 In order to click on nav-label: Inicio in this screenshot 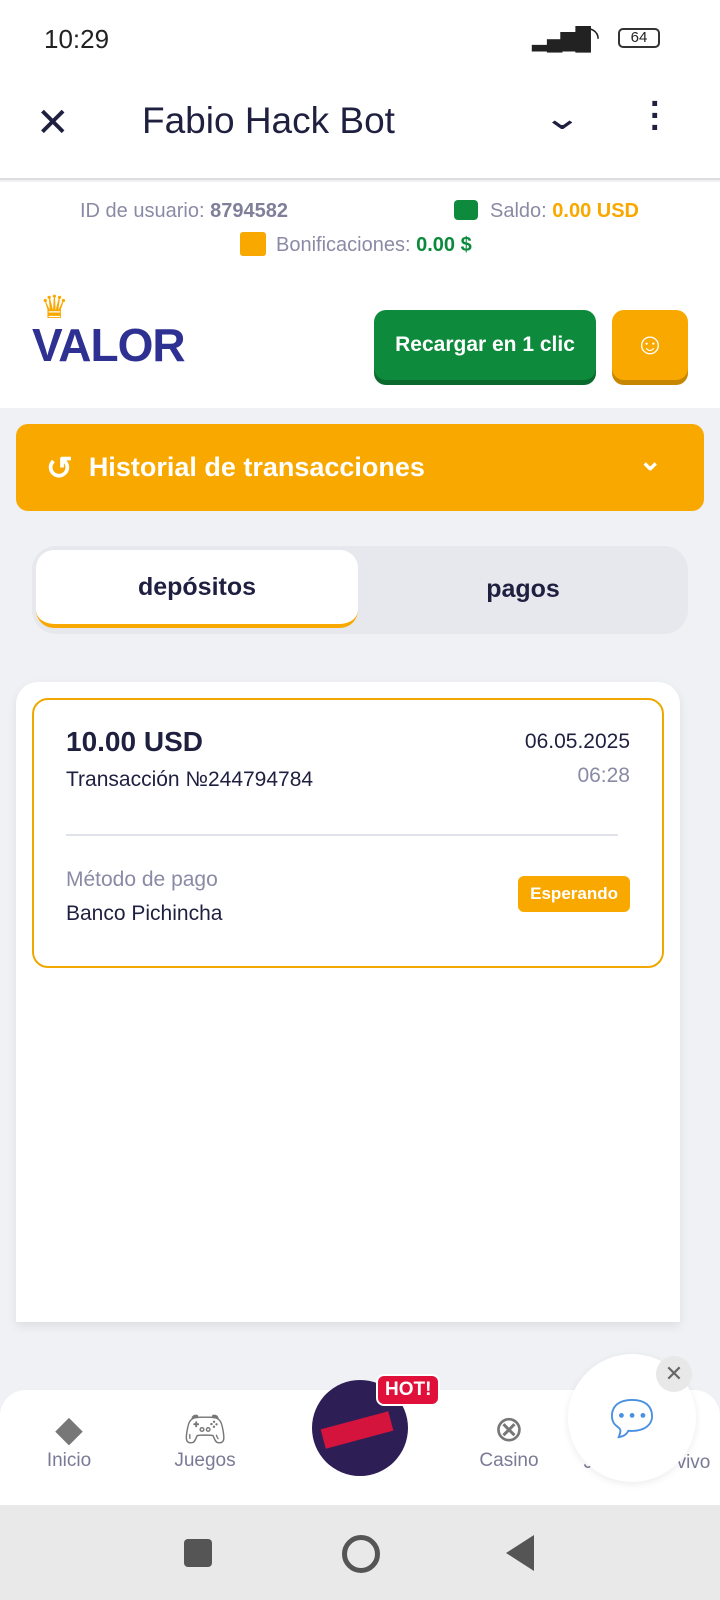, I will do `click(69, 1460)`.